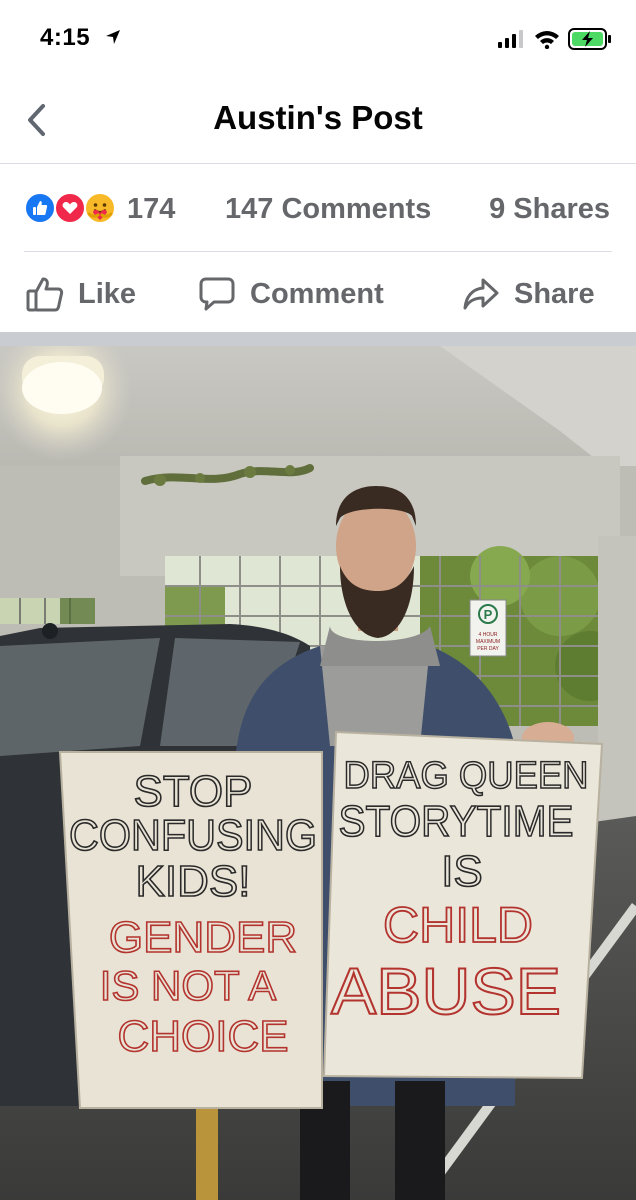  What do you see at coordinates (510, 39) in the screenshot?
I see `cellular-signal-icon` at bounding box center [510, 39].